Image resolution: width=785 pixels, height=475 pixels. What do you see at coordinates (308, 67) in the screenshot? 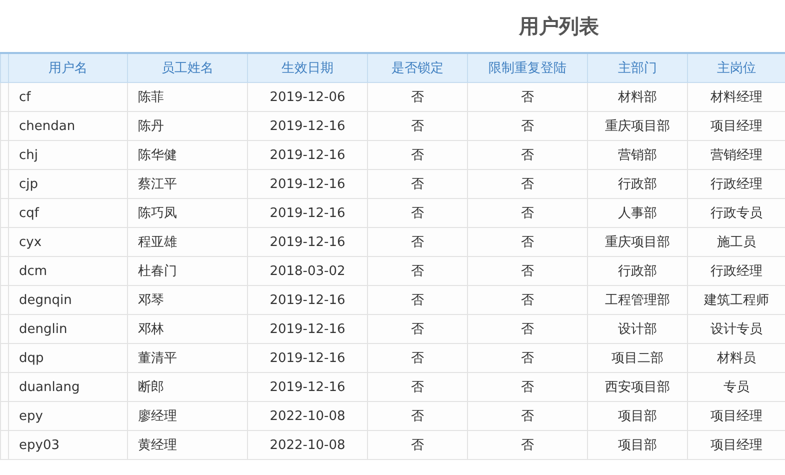
I see `column-header: 生效日期` at bounding box center [308, 67].